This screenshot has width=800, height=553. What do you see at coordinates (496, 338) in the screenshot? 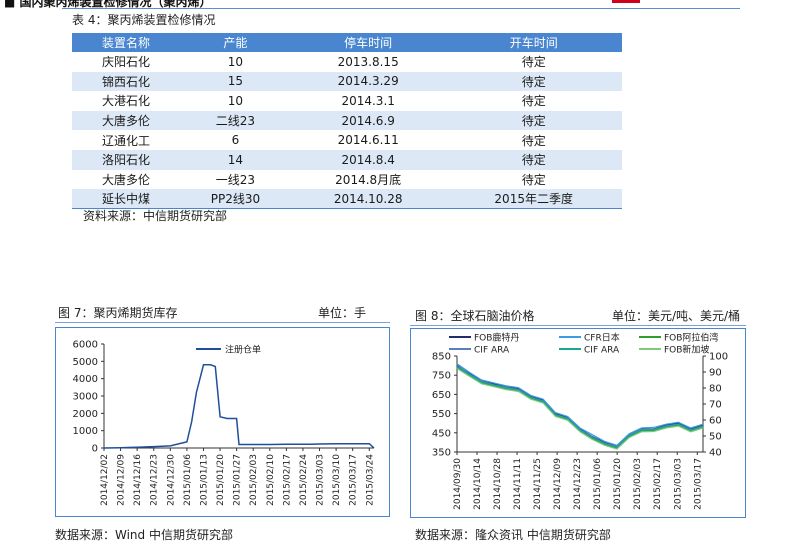
I see `legend-label: FOB鹿特丹` at bounding box center [496, 338].